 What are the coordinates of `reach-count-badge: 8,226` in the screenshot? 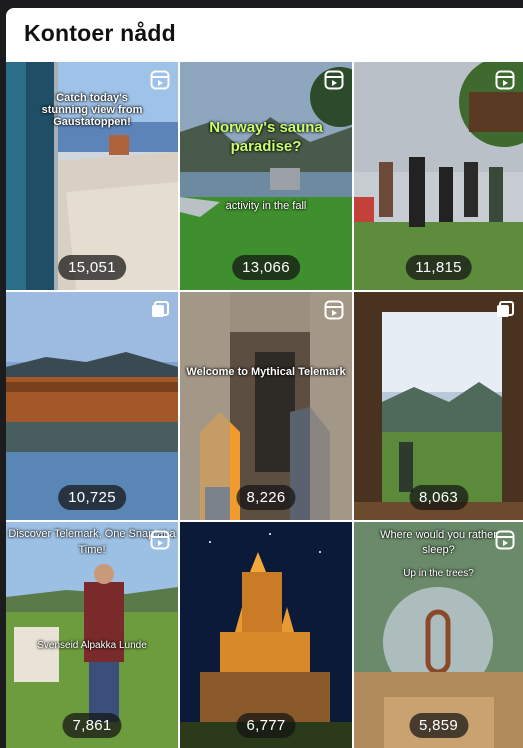 It's located at (266, 497).